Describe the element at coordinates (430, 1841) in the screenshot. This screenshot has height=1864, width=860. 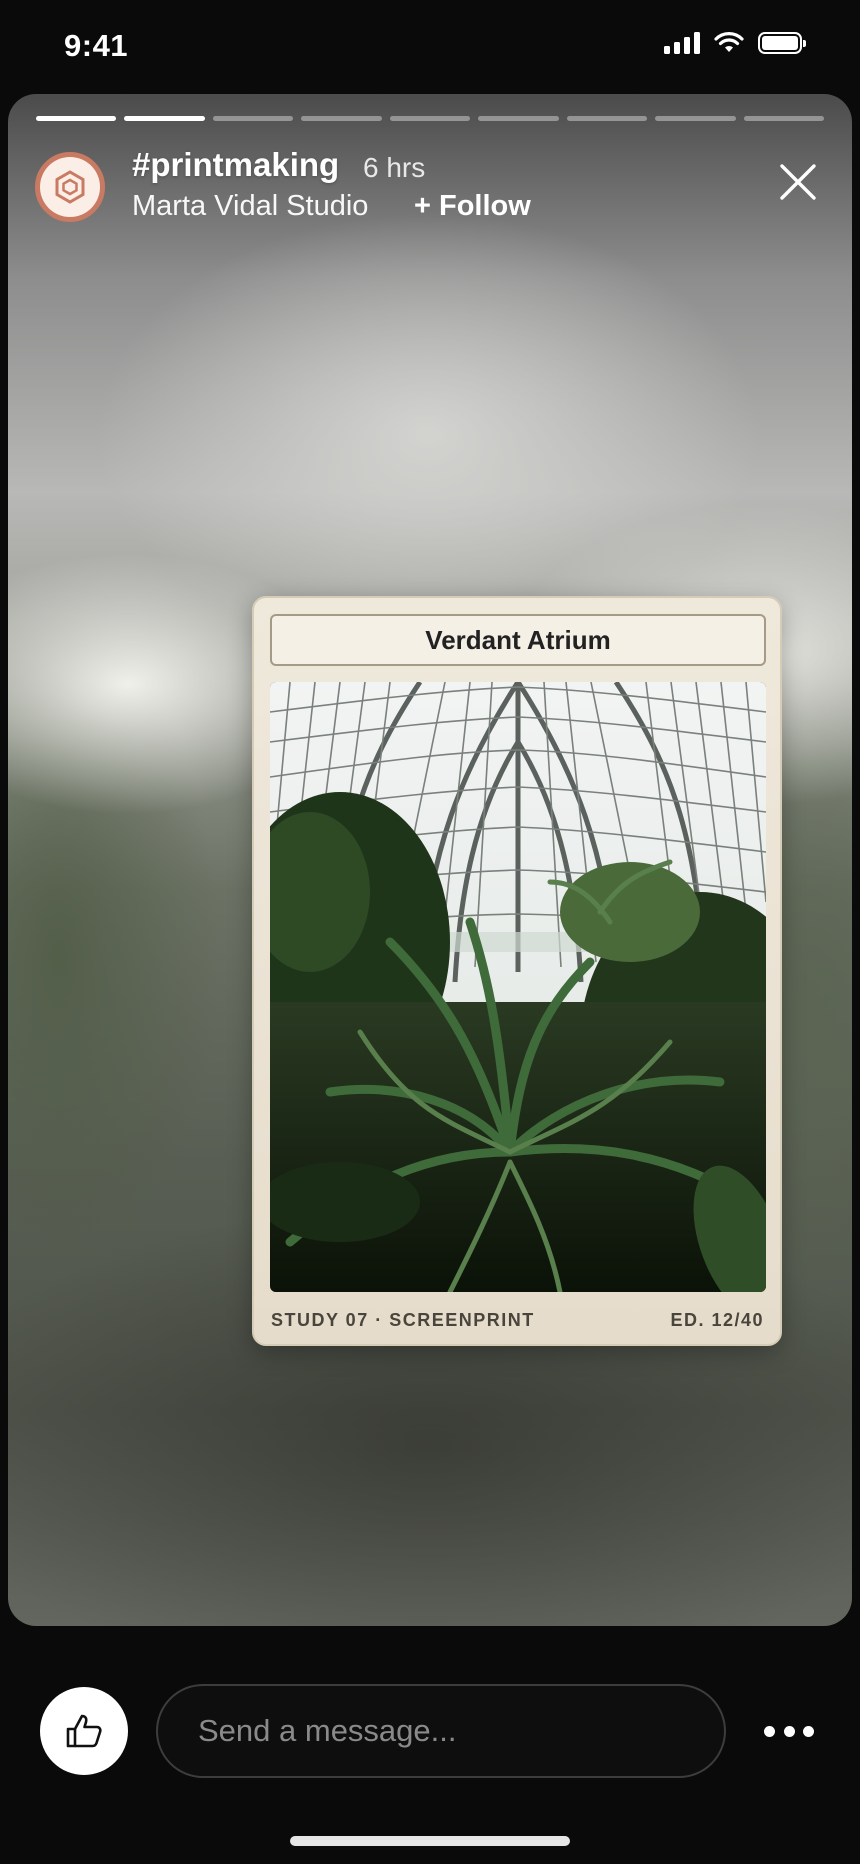
I see `home-indicator` at that location.